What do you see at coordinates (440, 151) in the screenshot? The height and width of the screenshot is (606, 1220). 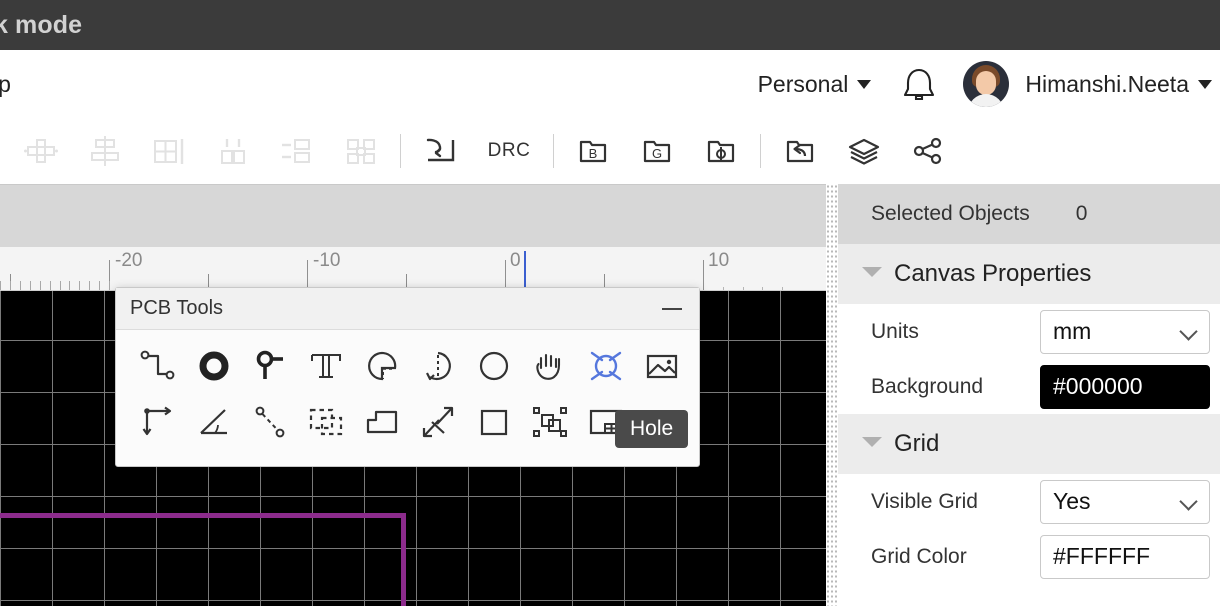 I see `autoroute-icon` at bounding box center [440, 151].